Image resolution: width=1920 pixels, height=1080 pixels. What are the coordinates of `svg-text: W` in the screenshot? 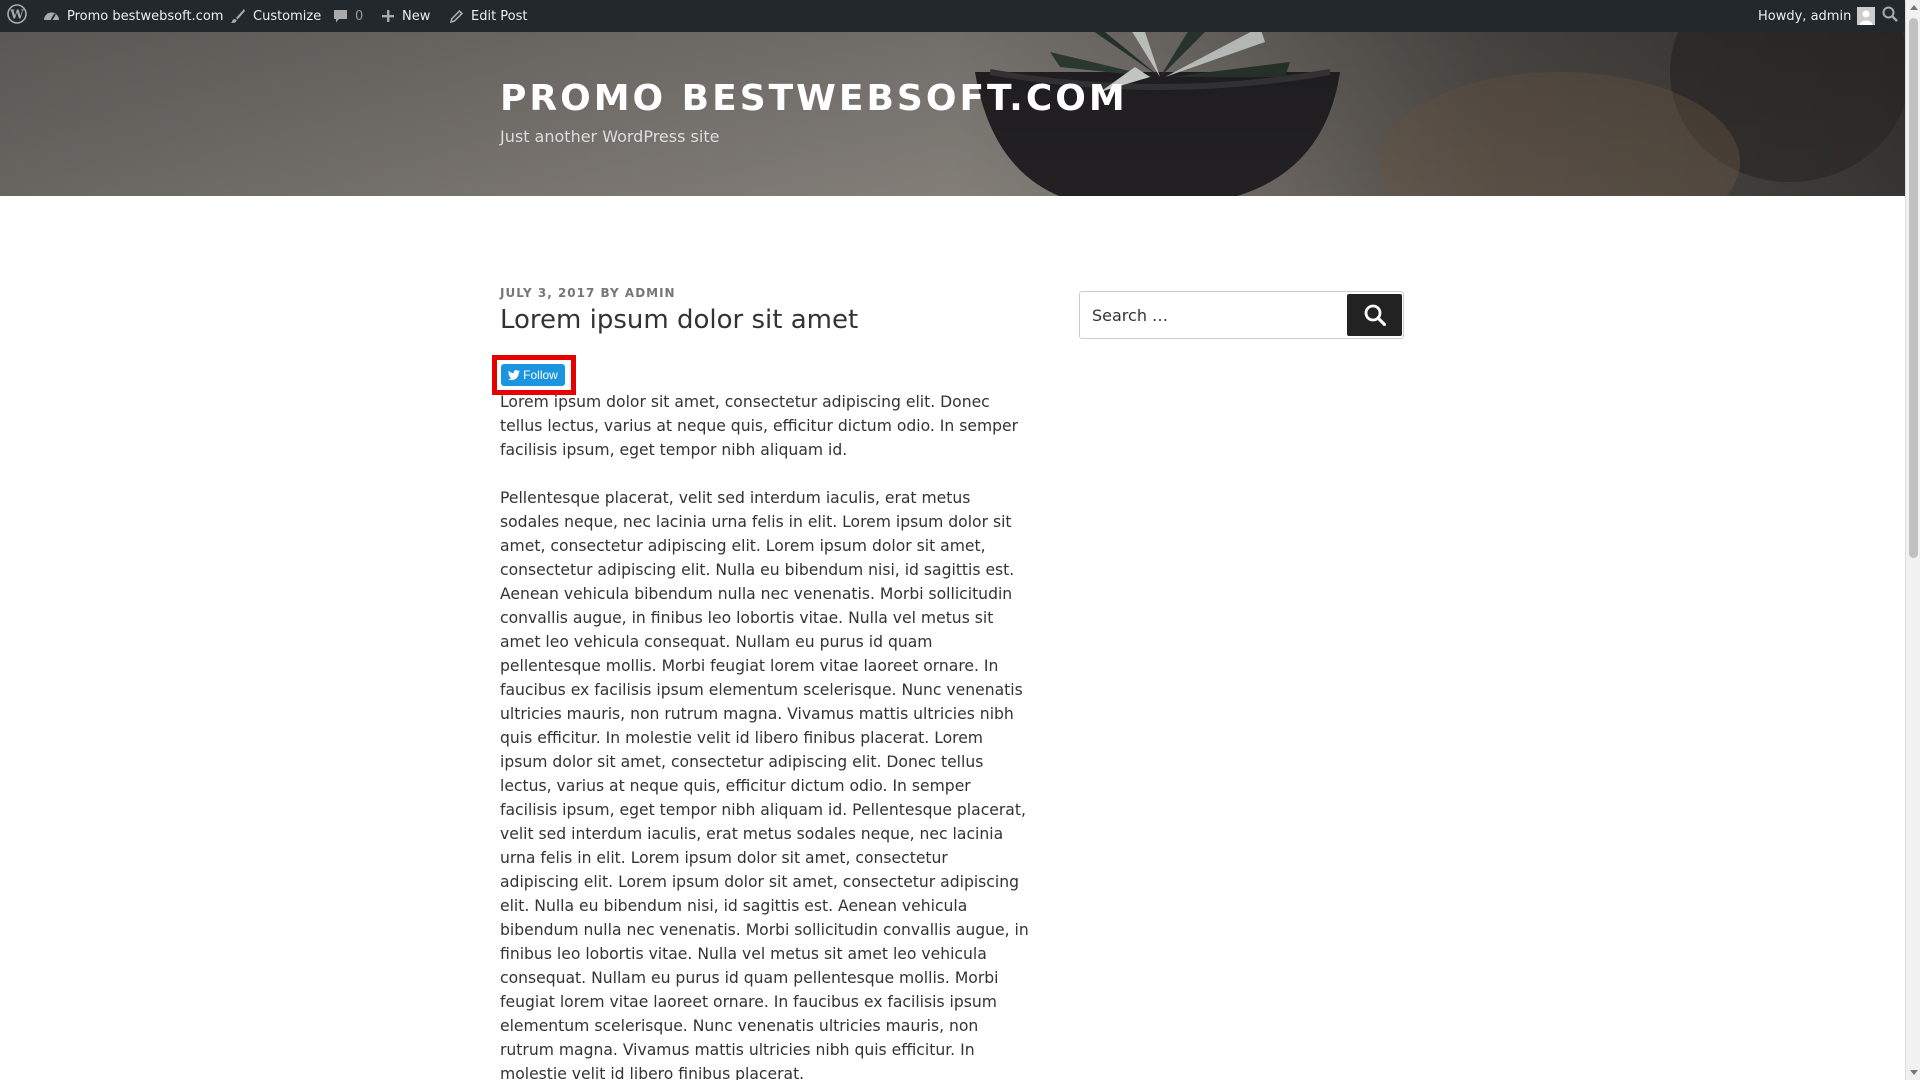 It's located at (16, 15).